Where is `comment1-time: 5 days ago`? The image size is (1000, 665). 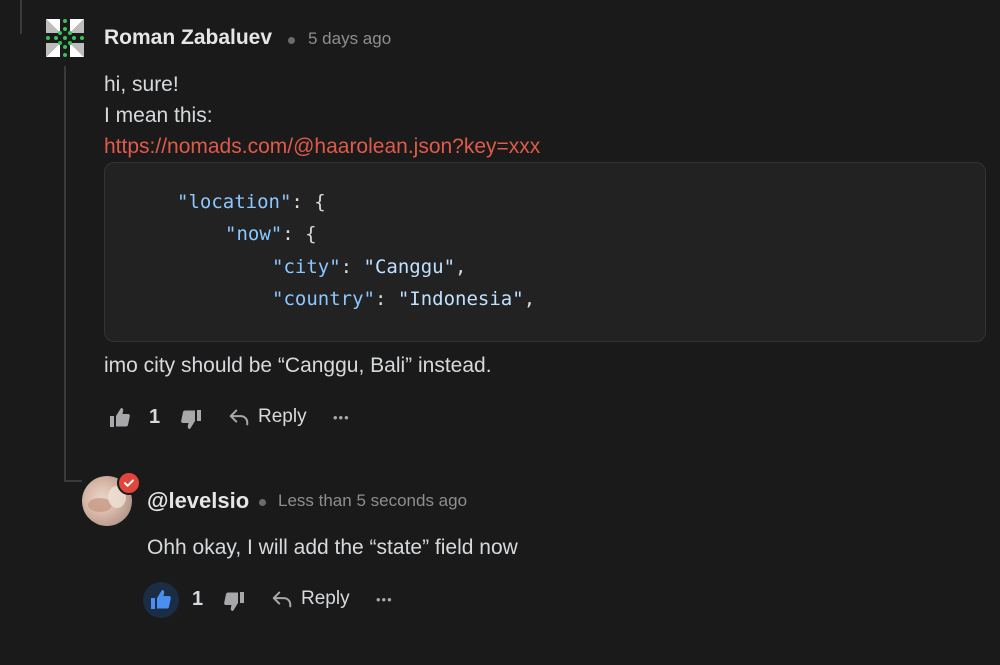
comment1-time: 5 days ago is located at coordinates (349, 39).